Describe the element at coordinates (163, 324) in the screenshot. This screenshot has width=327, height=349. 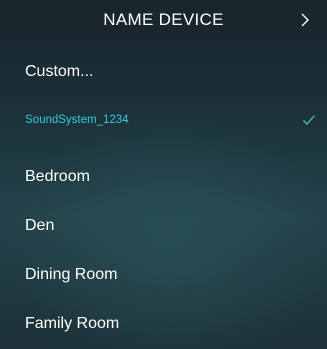
I see `list-item-family-room: Family Room` at that location.